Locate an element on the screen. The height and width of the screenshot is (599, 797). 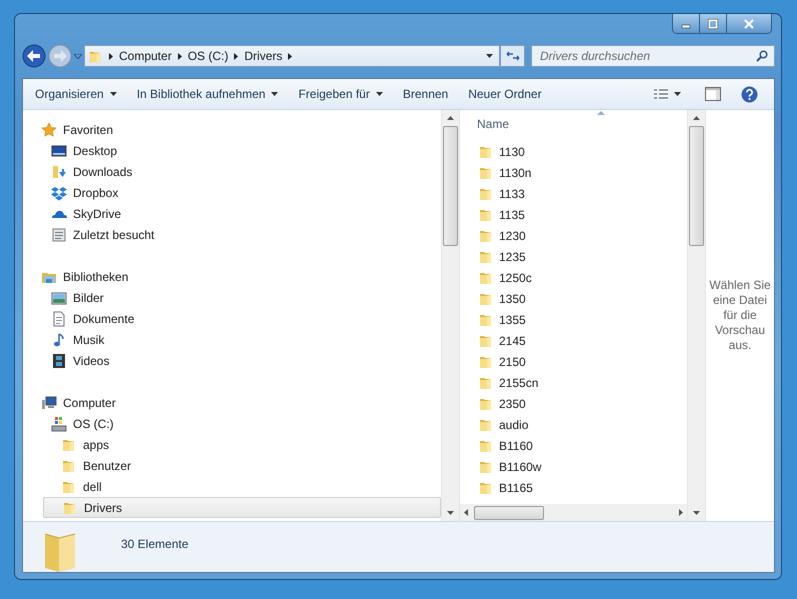
file-item: 1135 is located at coordinates (573, 214).